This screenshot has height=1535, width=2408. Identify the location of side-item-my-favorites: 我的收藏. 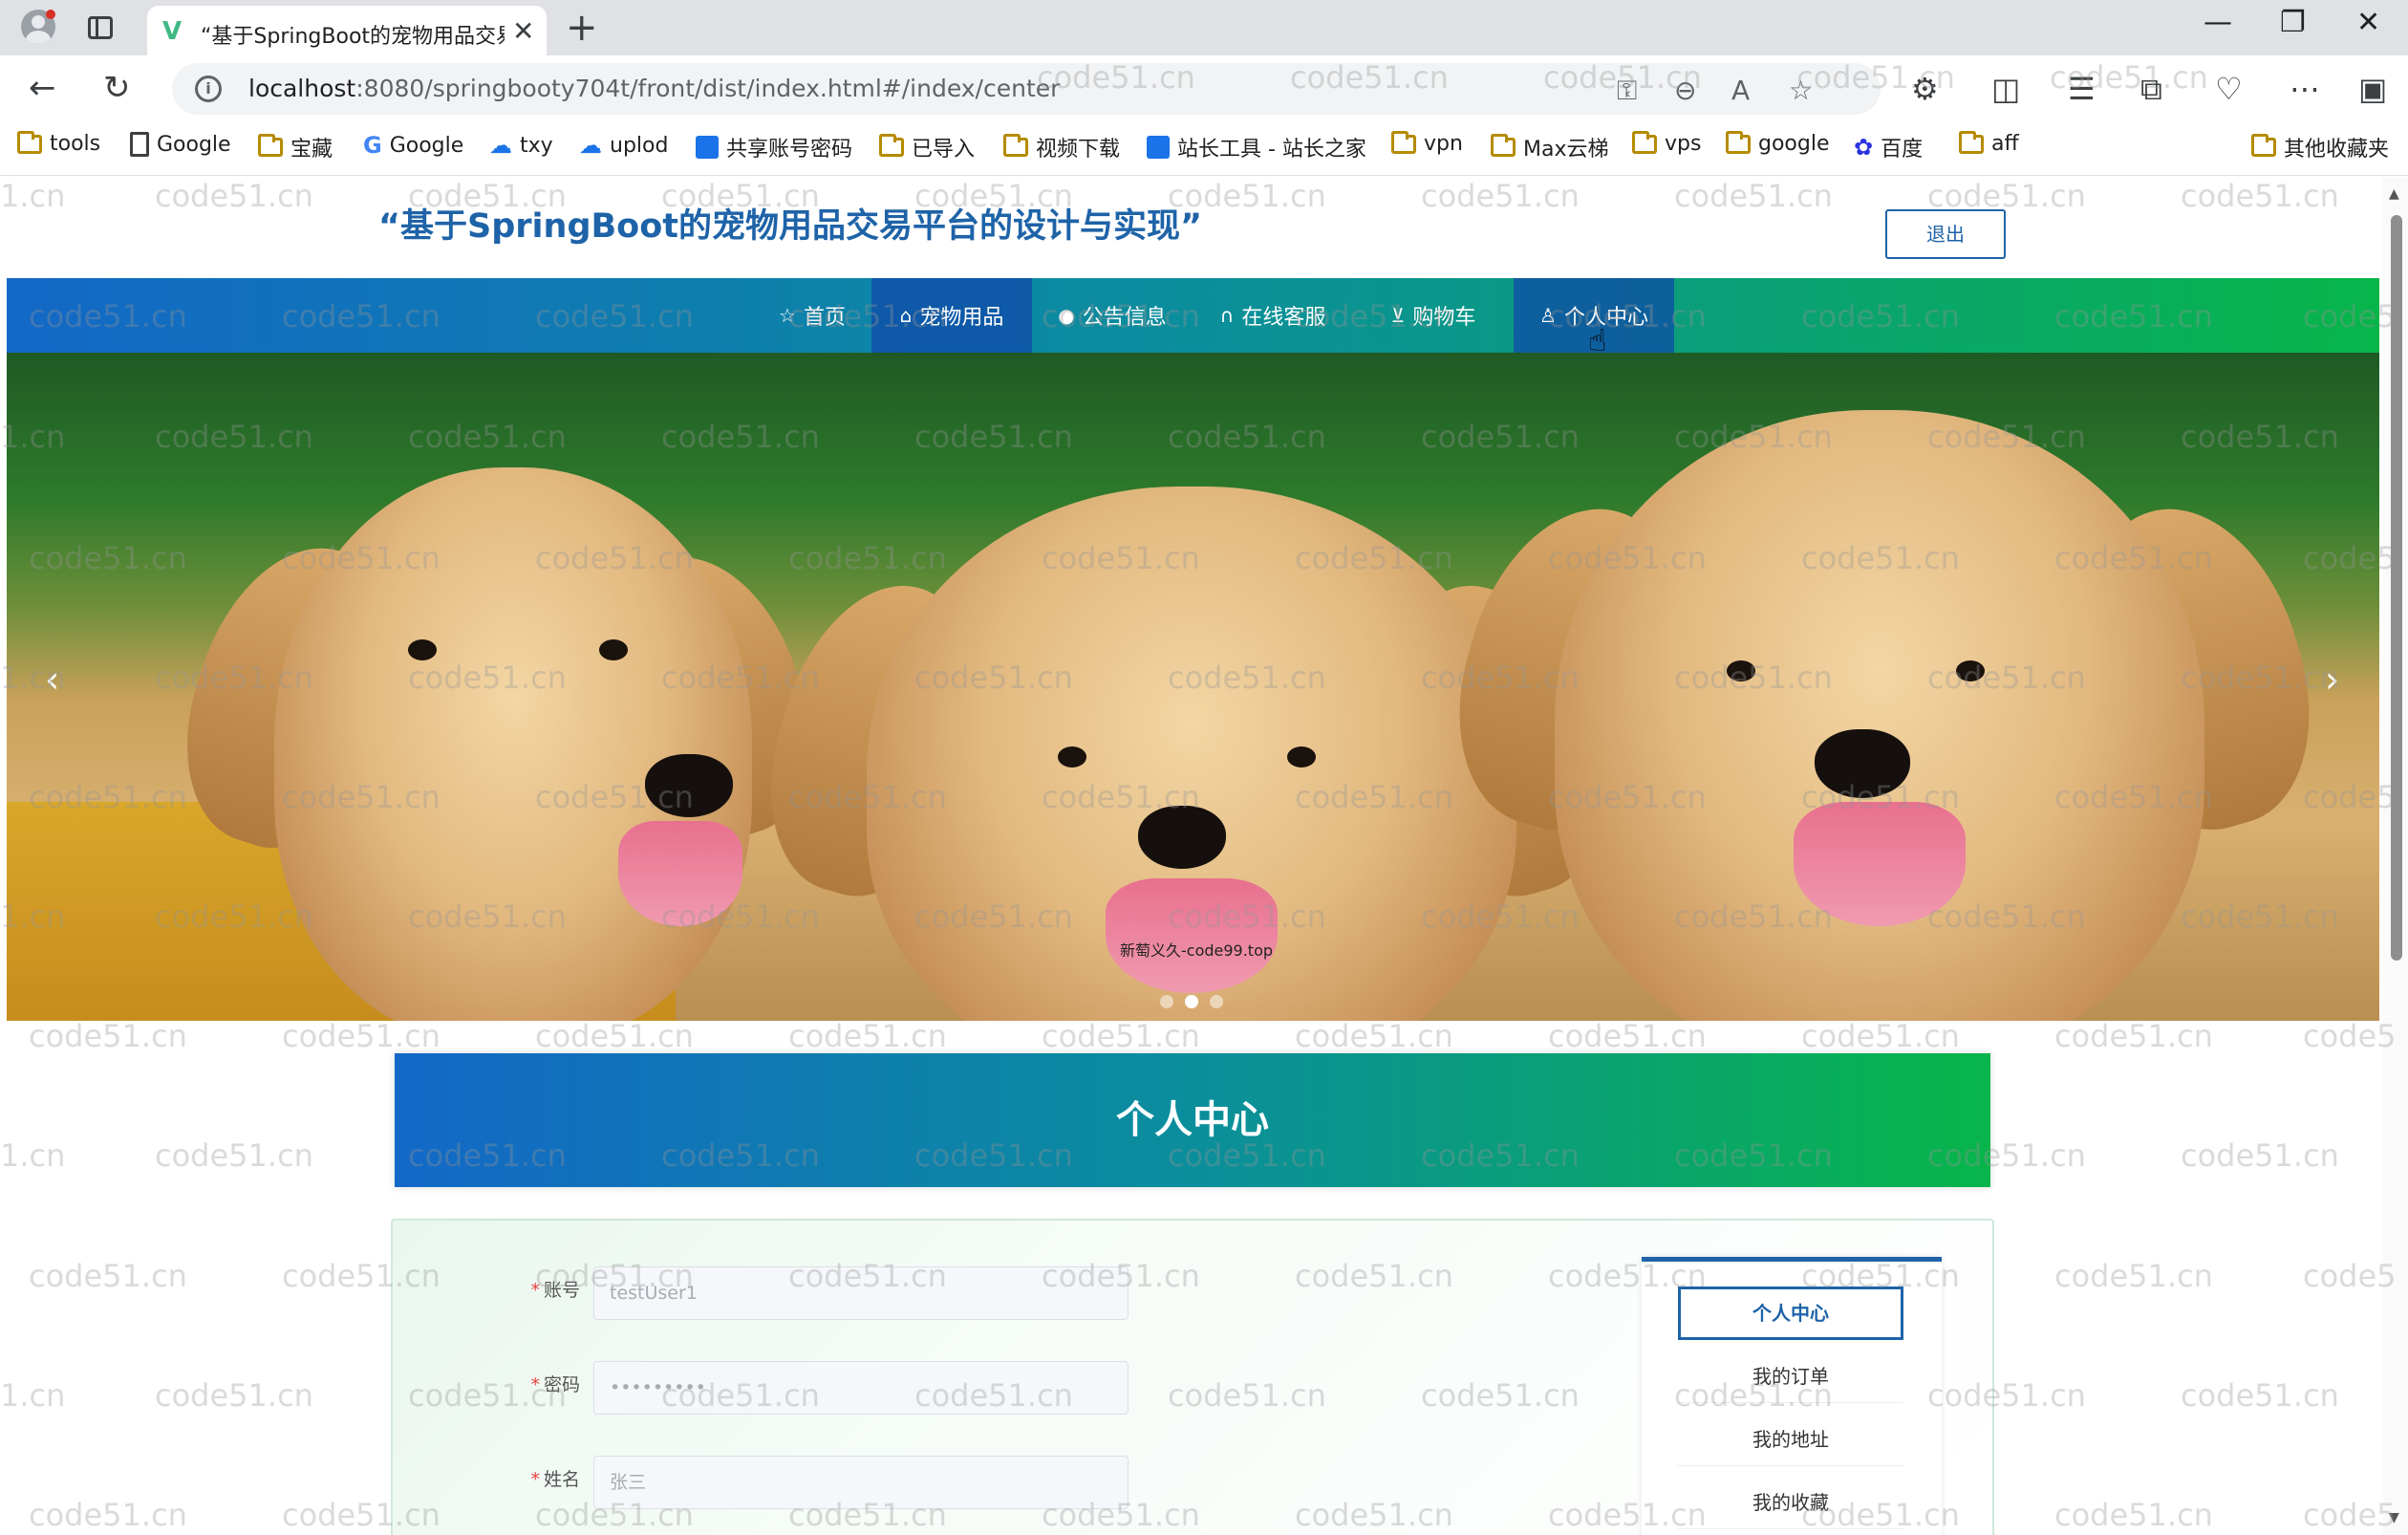
(1791, 1502).